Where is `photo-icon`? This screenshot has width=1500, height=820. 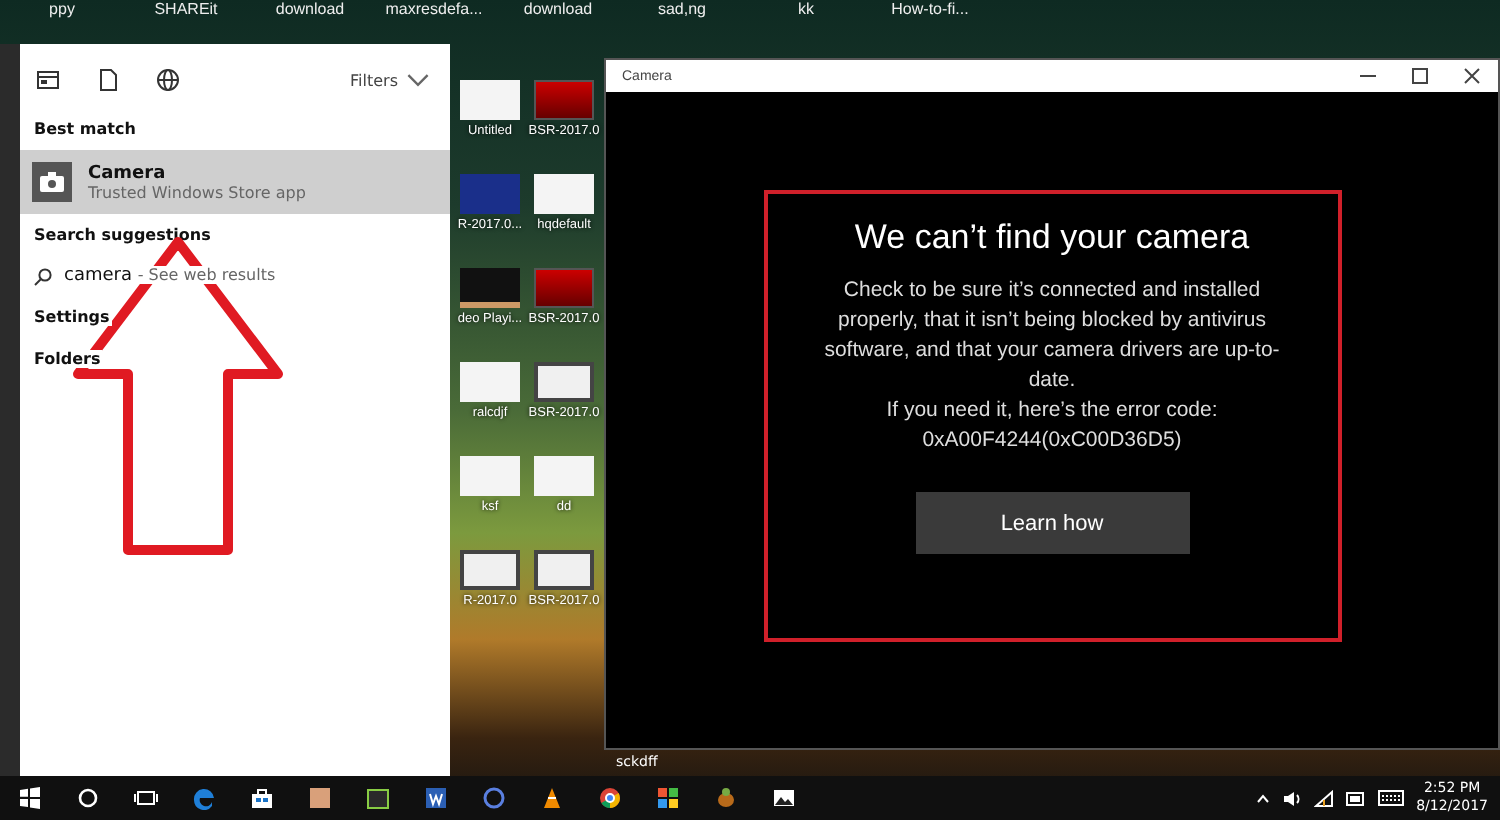 photo-icon is located at coordinates (783, 798).